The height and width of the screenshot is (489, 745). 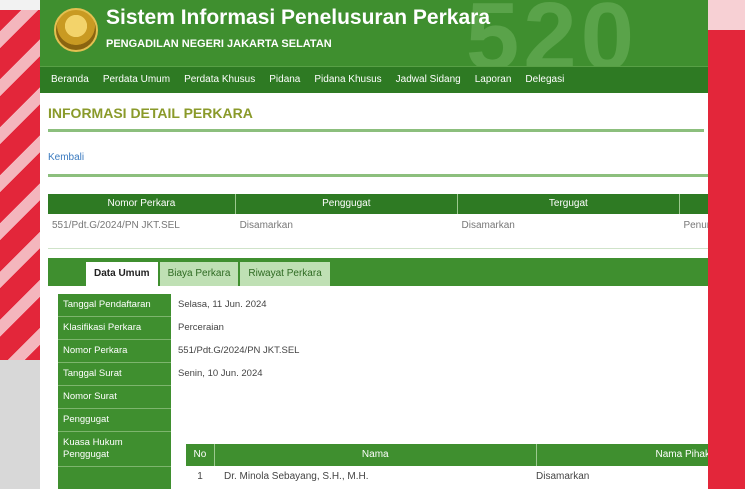 What do you see at coordinates (114, 351) in the screenshot?
I see `label-nomor-perkara: Nomor Perkara` at bounding box center [114, 351].